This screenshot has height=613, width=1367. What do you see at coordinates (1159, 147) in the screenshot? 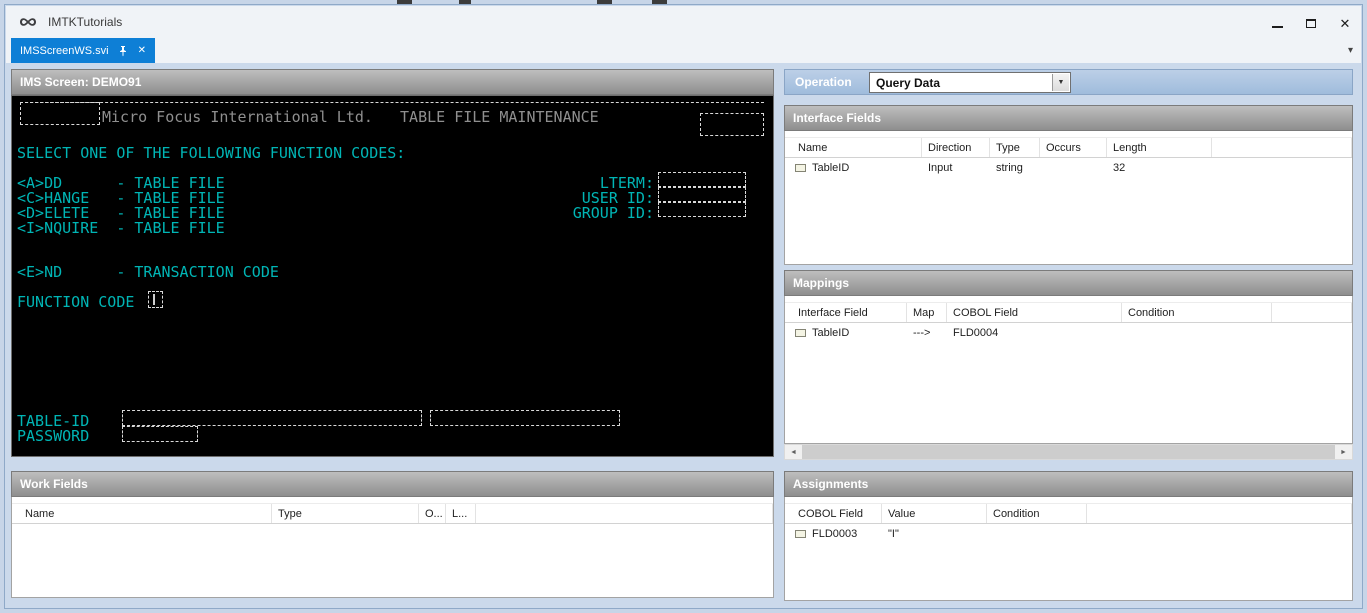
I see `column-header-length: Length` at bounding box center [1159, 147].